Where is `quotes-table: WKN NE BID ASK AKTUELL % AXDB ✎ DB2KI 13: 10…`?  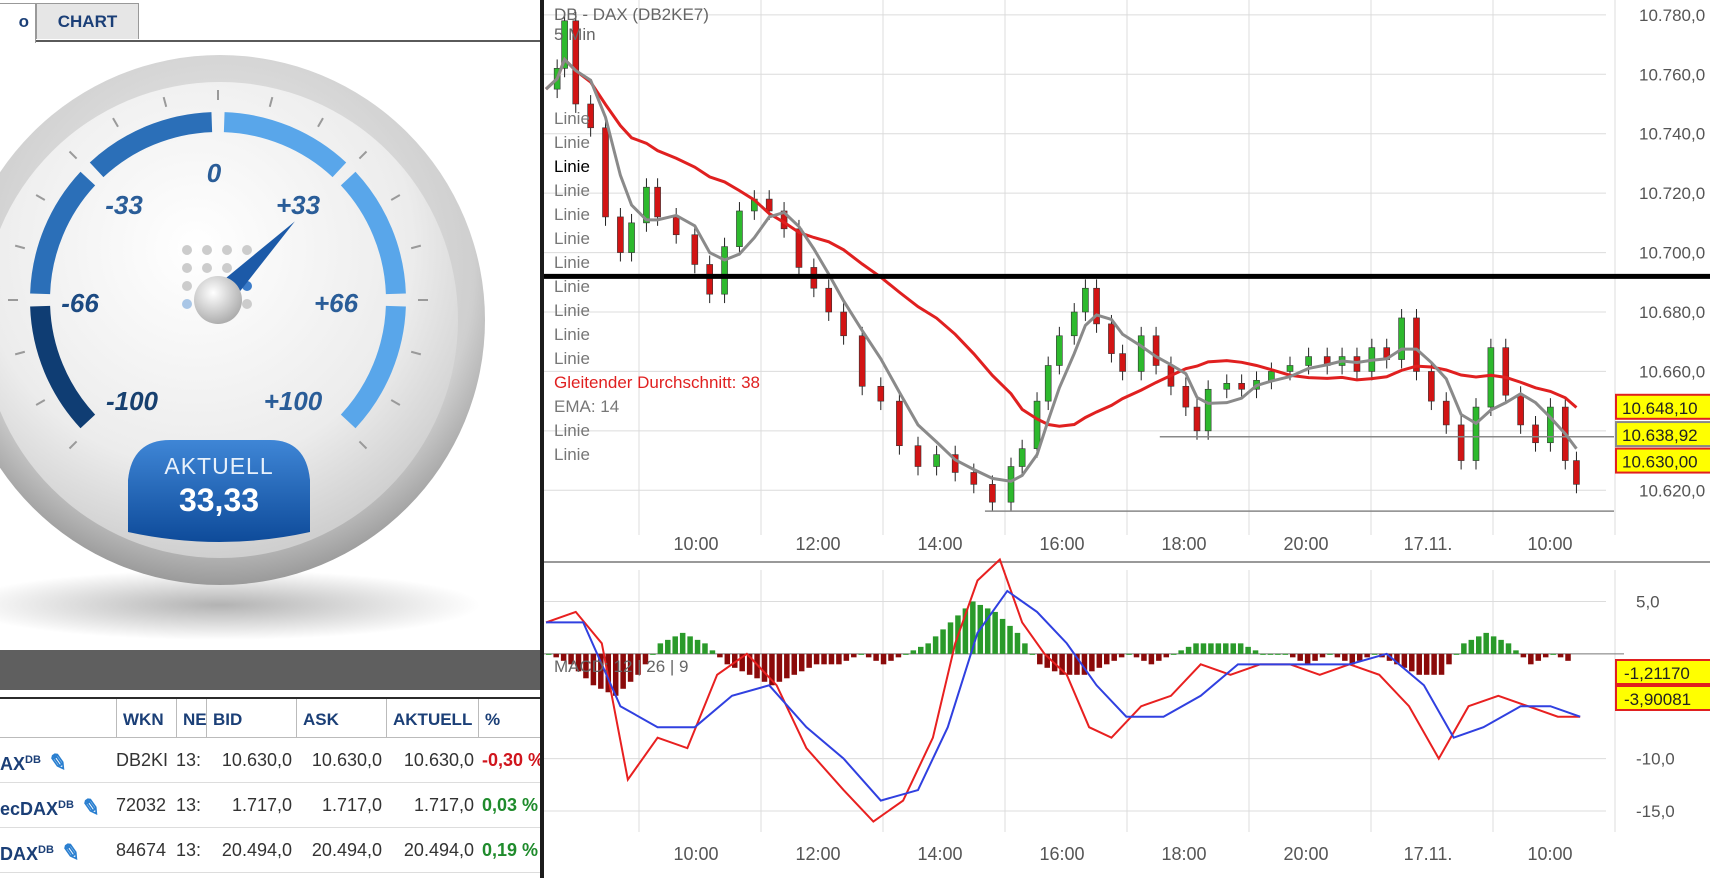
quotes-table: WKN NE BID ASK AKTUELL % AXDB ✎ DB2KI 13: 10… is located at coordinates (271, 785).